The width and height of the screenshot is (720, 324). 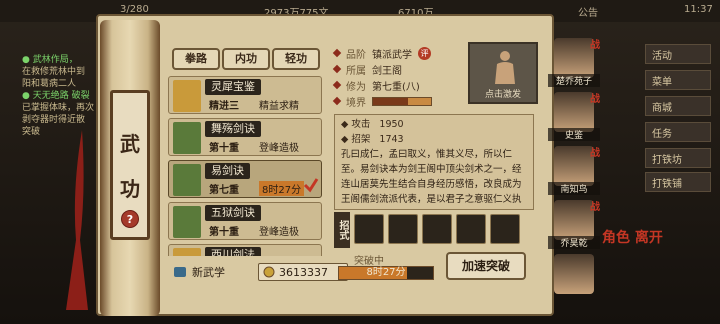 I want to click on grade-label: 品阶, so click(x=356, y=55).